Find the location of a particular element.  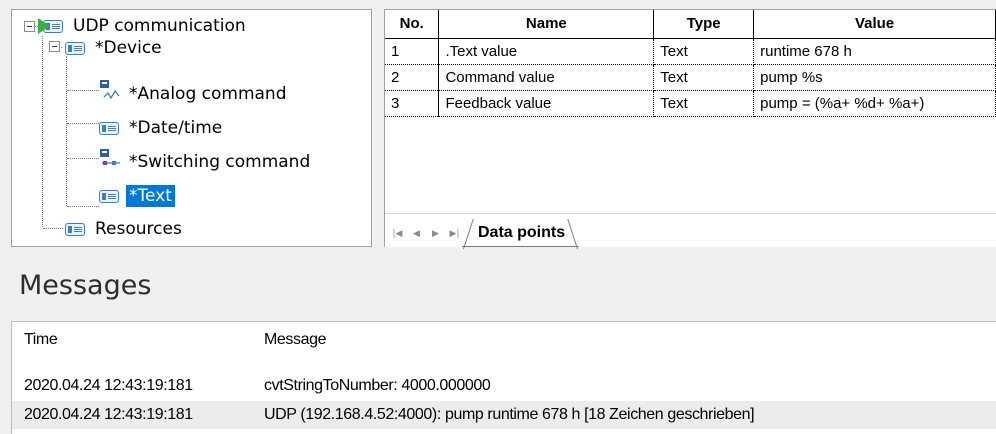

cell-no: 1 is located at coordinates (412, 51).